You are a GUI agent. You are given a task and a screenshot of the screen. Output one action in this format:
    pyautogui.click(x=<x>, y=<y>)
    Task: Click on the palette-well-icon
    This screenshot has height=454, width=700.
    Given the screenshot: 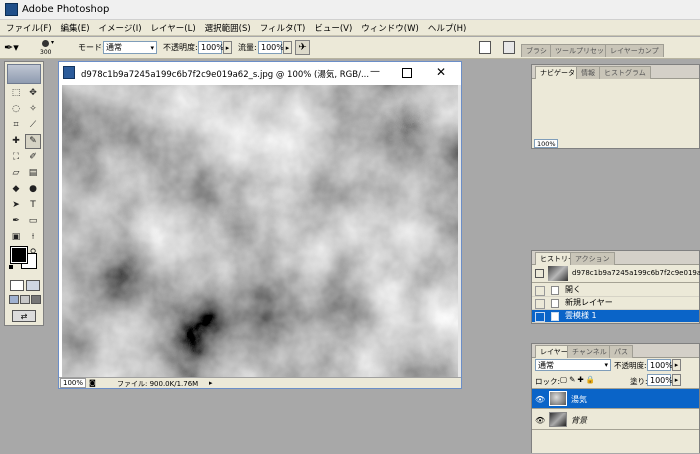 What is the action you would take?
    pyautogui.click(x=509, y=47)
    